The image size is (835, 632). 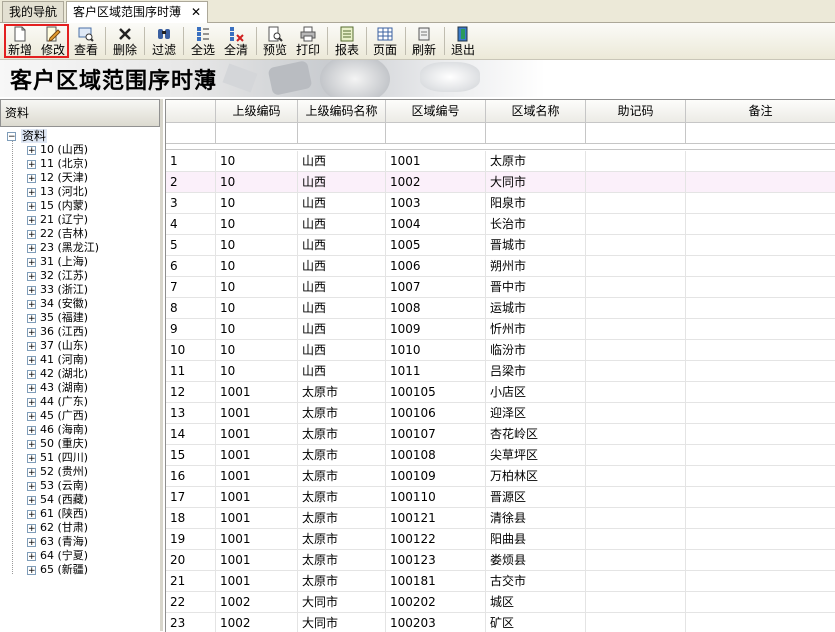 What do you see at coordinates (57, 290) in the screenshot?
I see `tree-node: +33 (浙江)` at bounding box center [57, 290].